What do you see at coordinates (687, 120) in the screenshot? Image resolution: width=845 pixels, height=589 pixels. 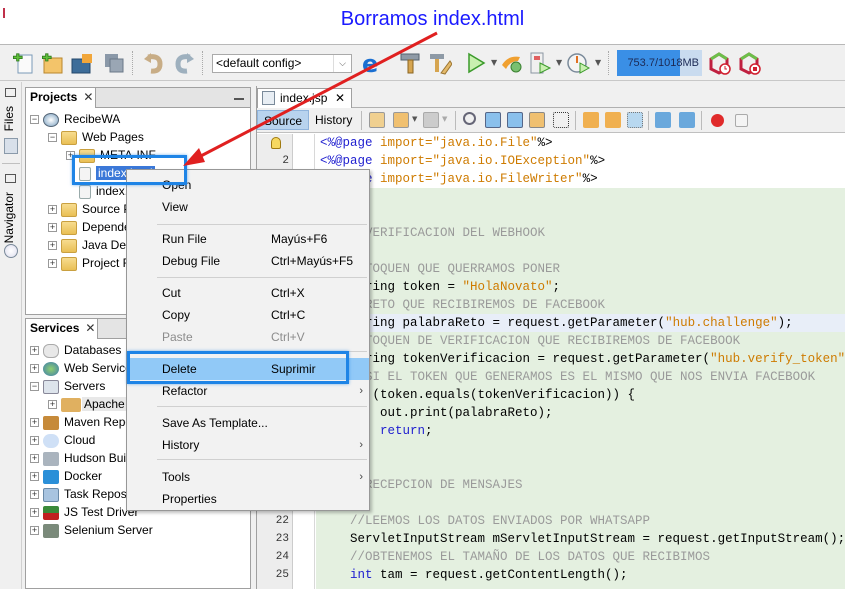 I see `shift-right-icon` at bounding box center [687, 120].